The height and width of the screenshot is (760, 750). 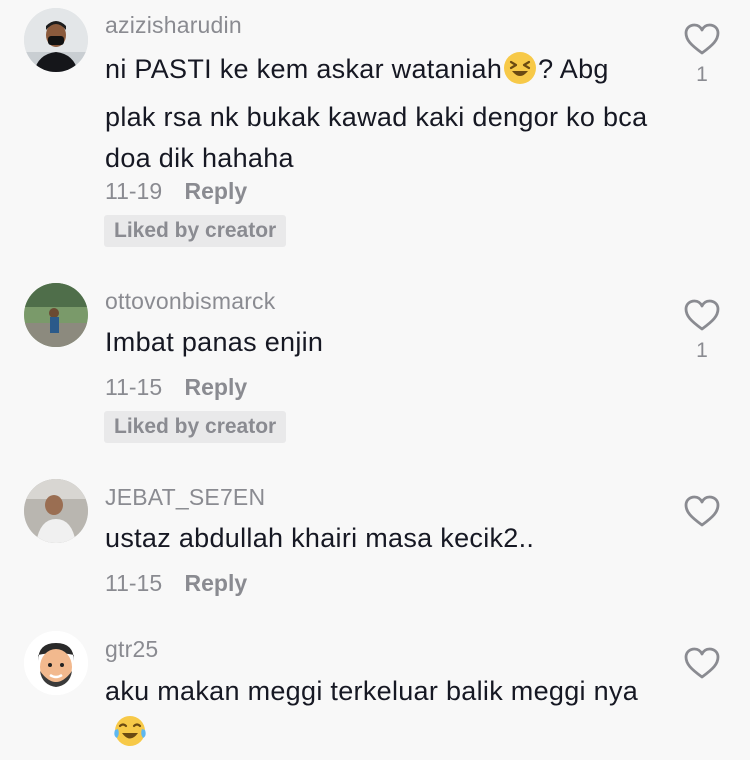 What do you see at coordinates (520, 74) in the screenshot?
I see `laughing-squinting-face-icon` at bounding box center [520, 74].